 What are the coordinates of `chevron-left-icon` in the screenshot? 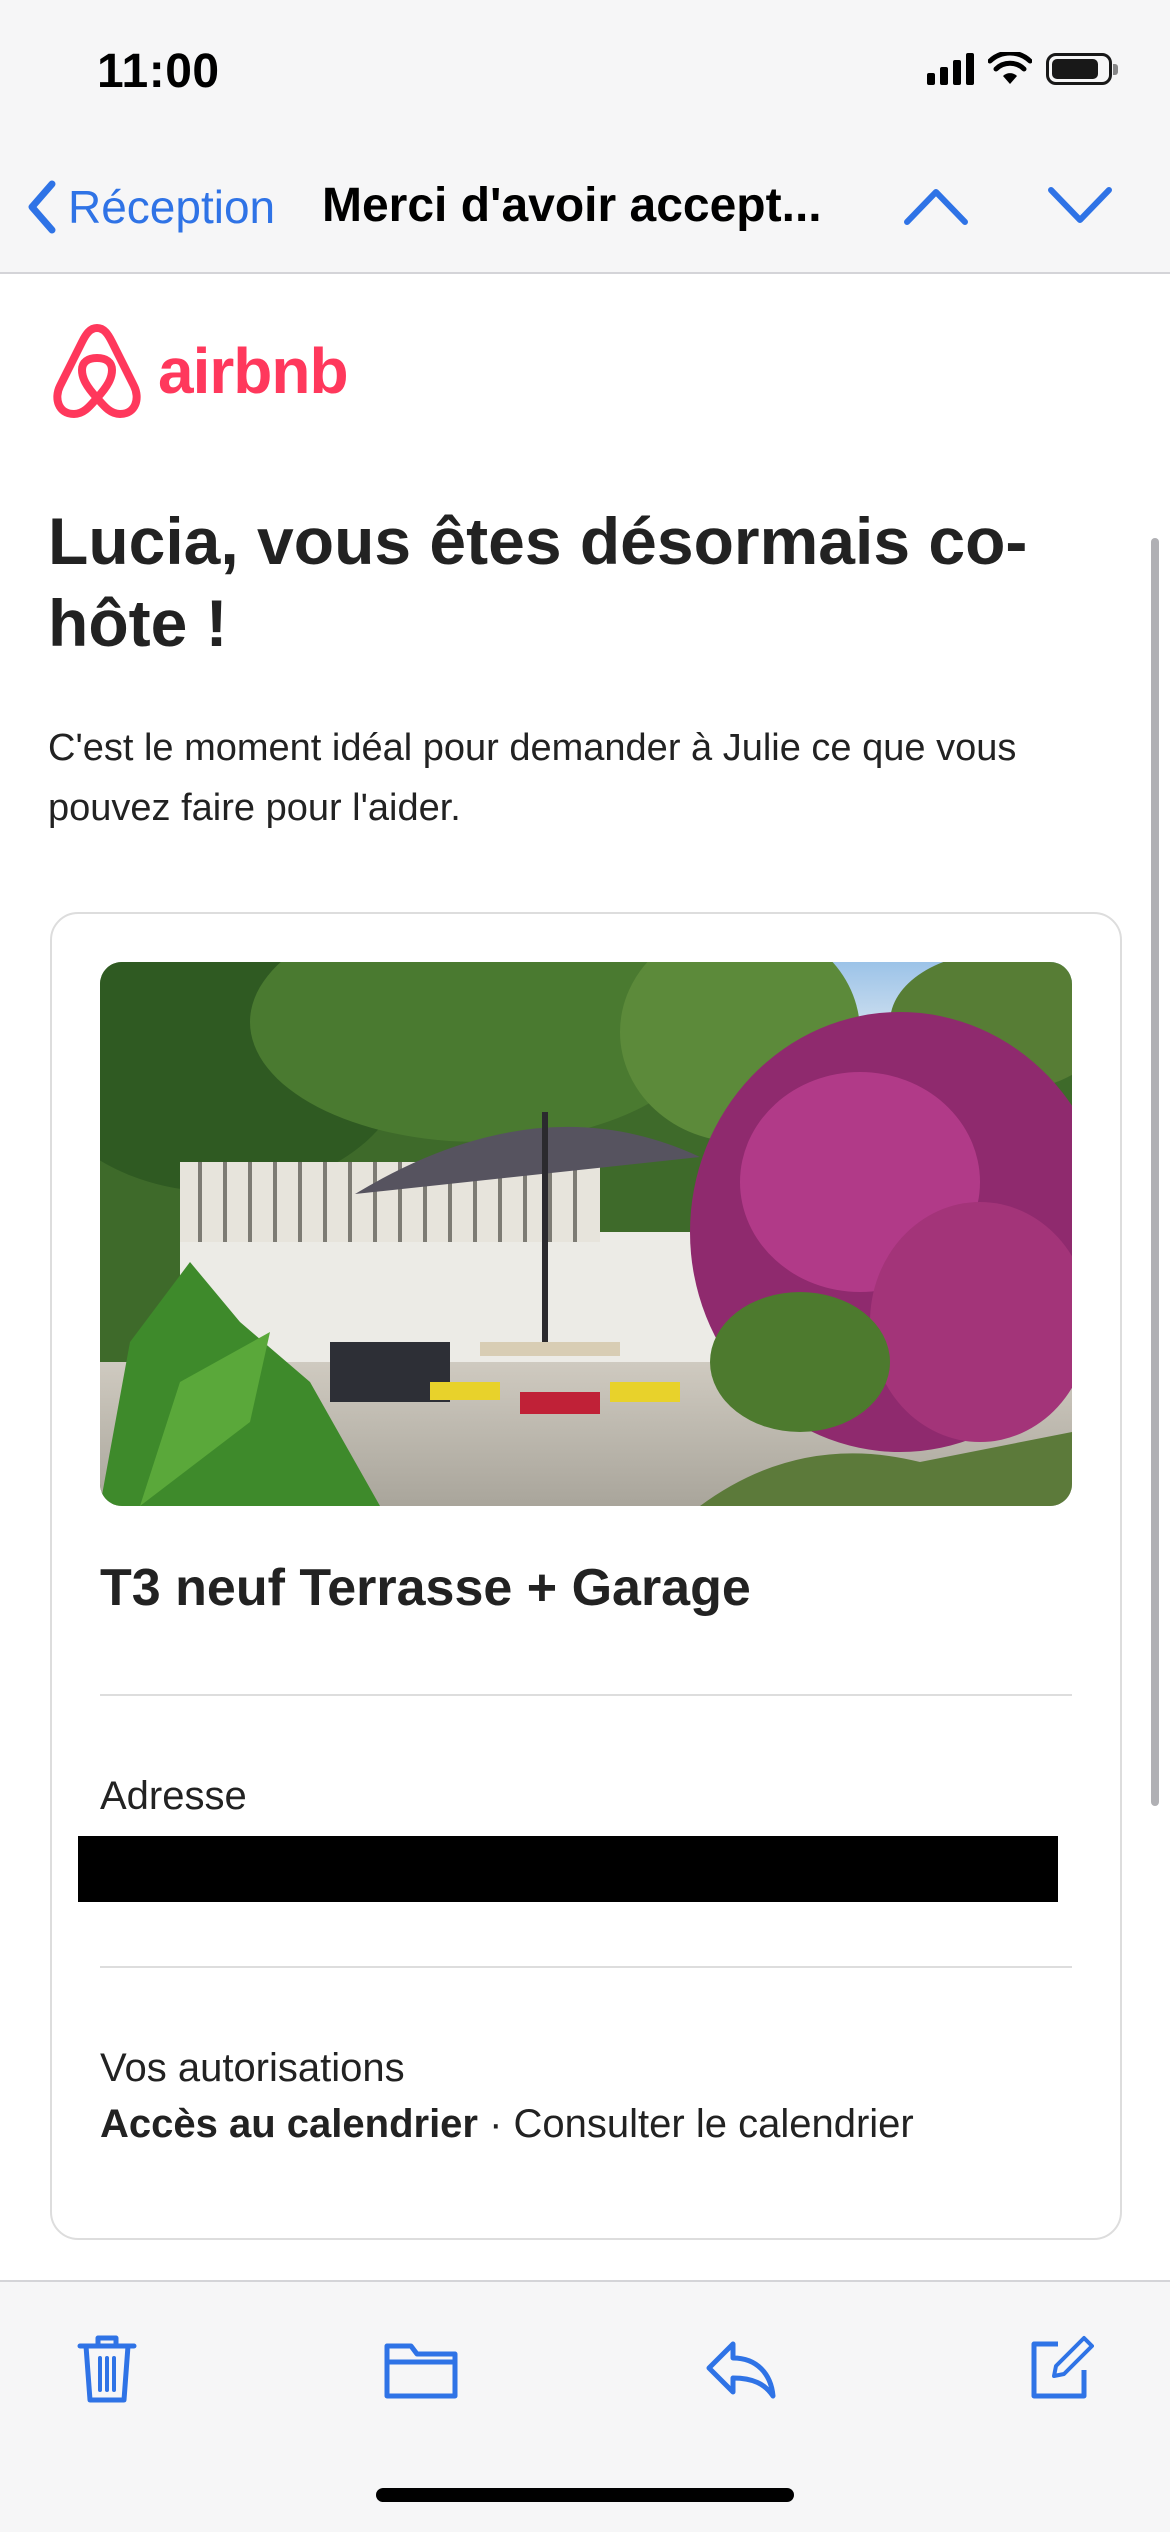 It's located at (42, 207).